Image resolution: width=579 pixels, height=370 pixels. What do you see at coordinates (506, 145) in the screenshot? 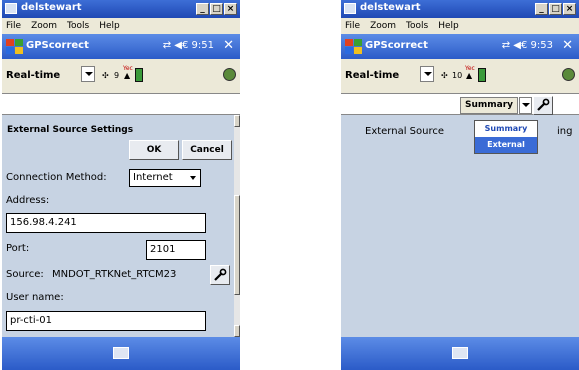
I see `dropdown-option-external: External` at bounding box center [506, 145].